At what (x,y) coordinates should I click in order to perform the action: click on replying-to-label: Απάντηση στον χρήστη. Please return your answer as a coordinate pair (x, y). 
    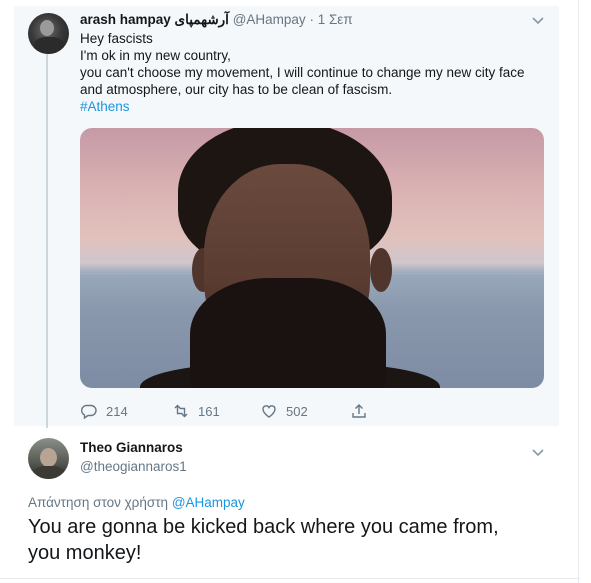
    Looking at the image, I should click on (98, 502).